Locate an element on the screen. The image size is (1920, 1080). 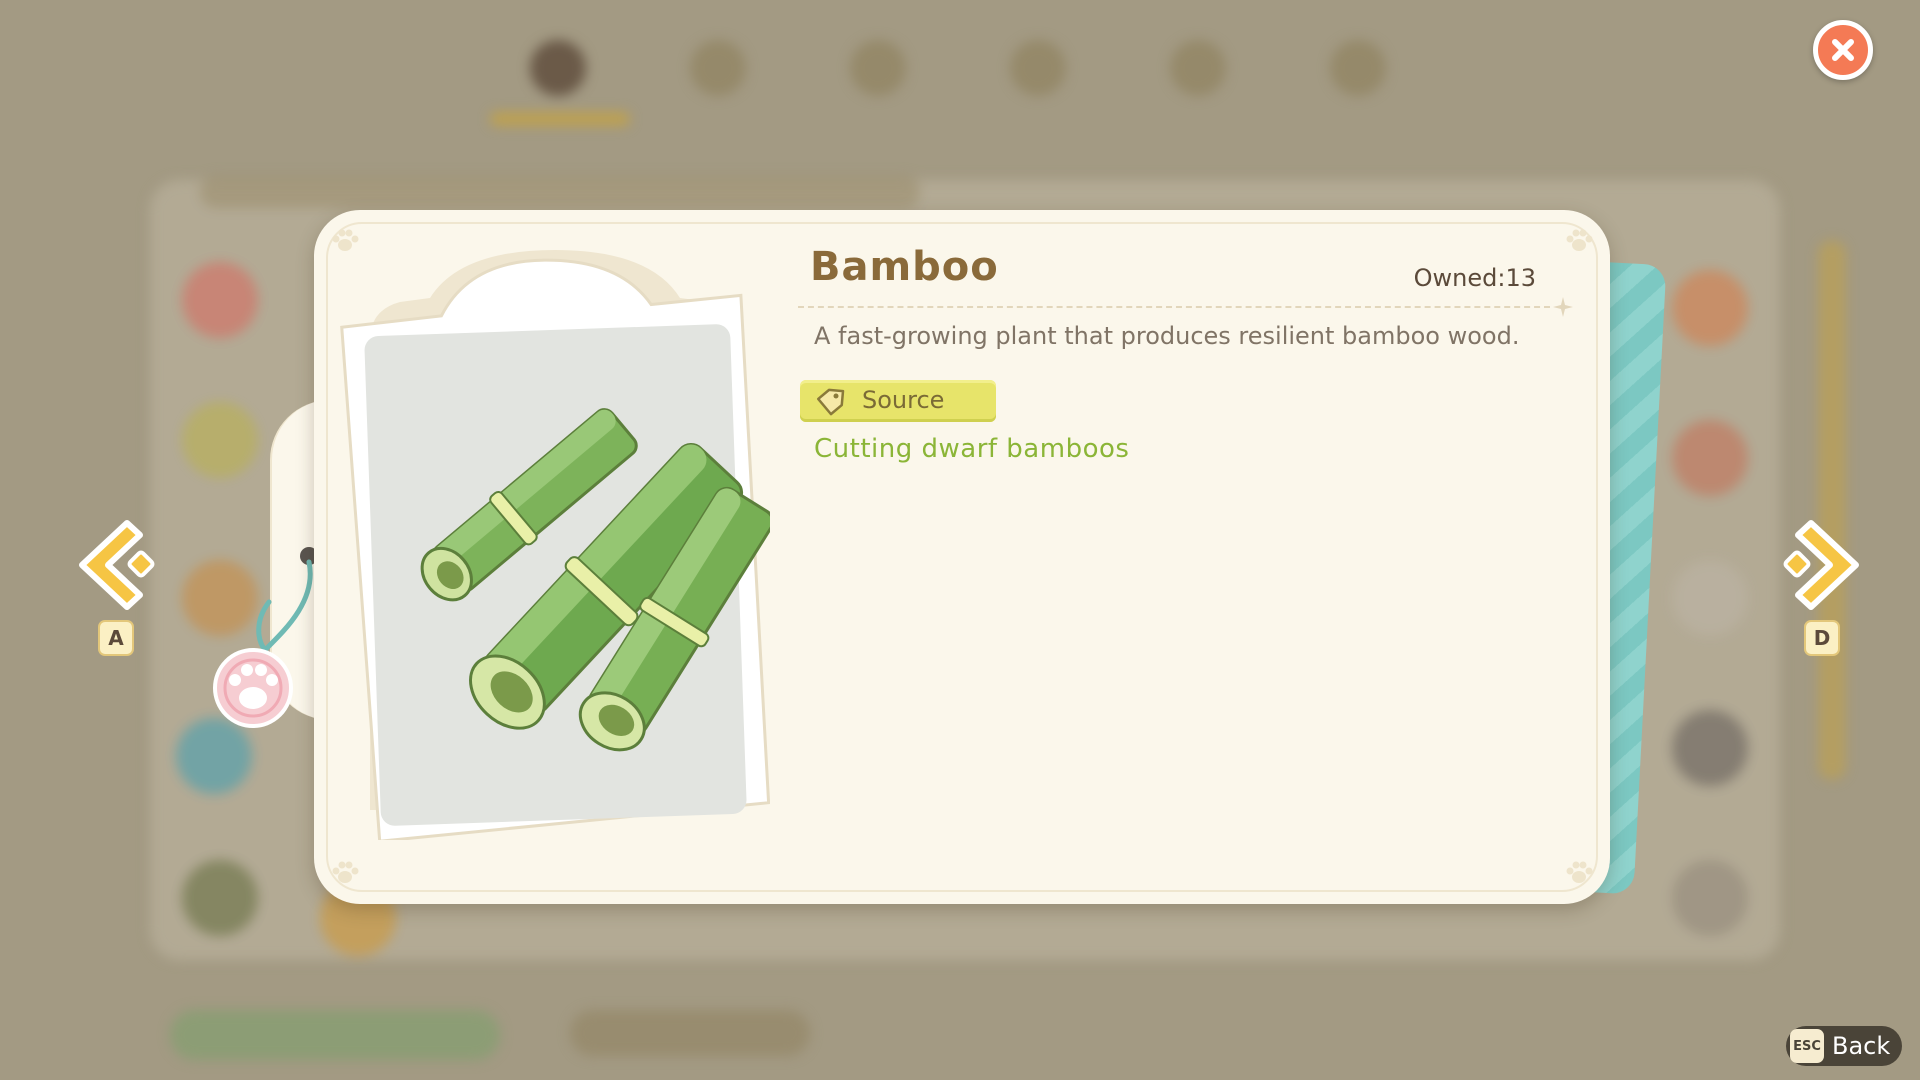
category-tab-underline is located at coordinates (560, 119).